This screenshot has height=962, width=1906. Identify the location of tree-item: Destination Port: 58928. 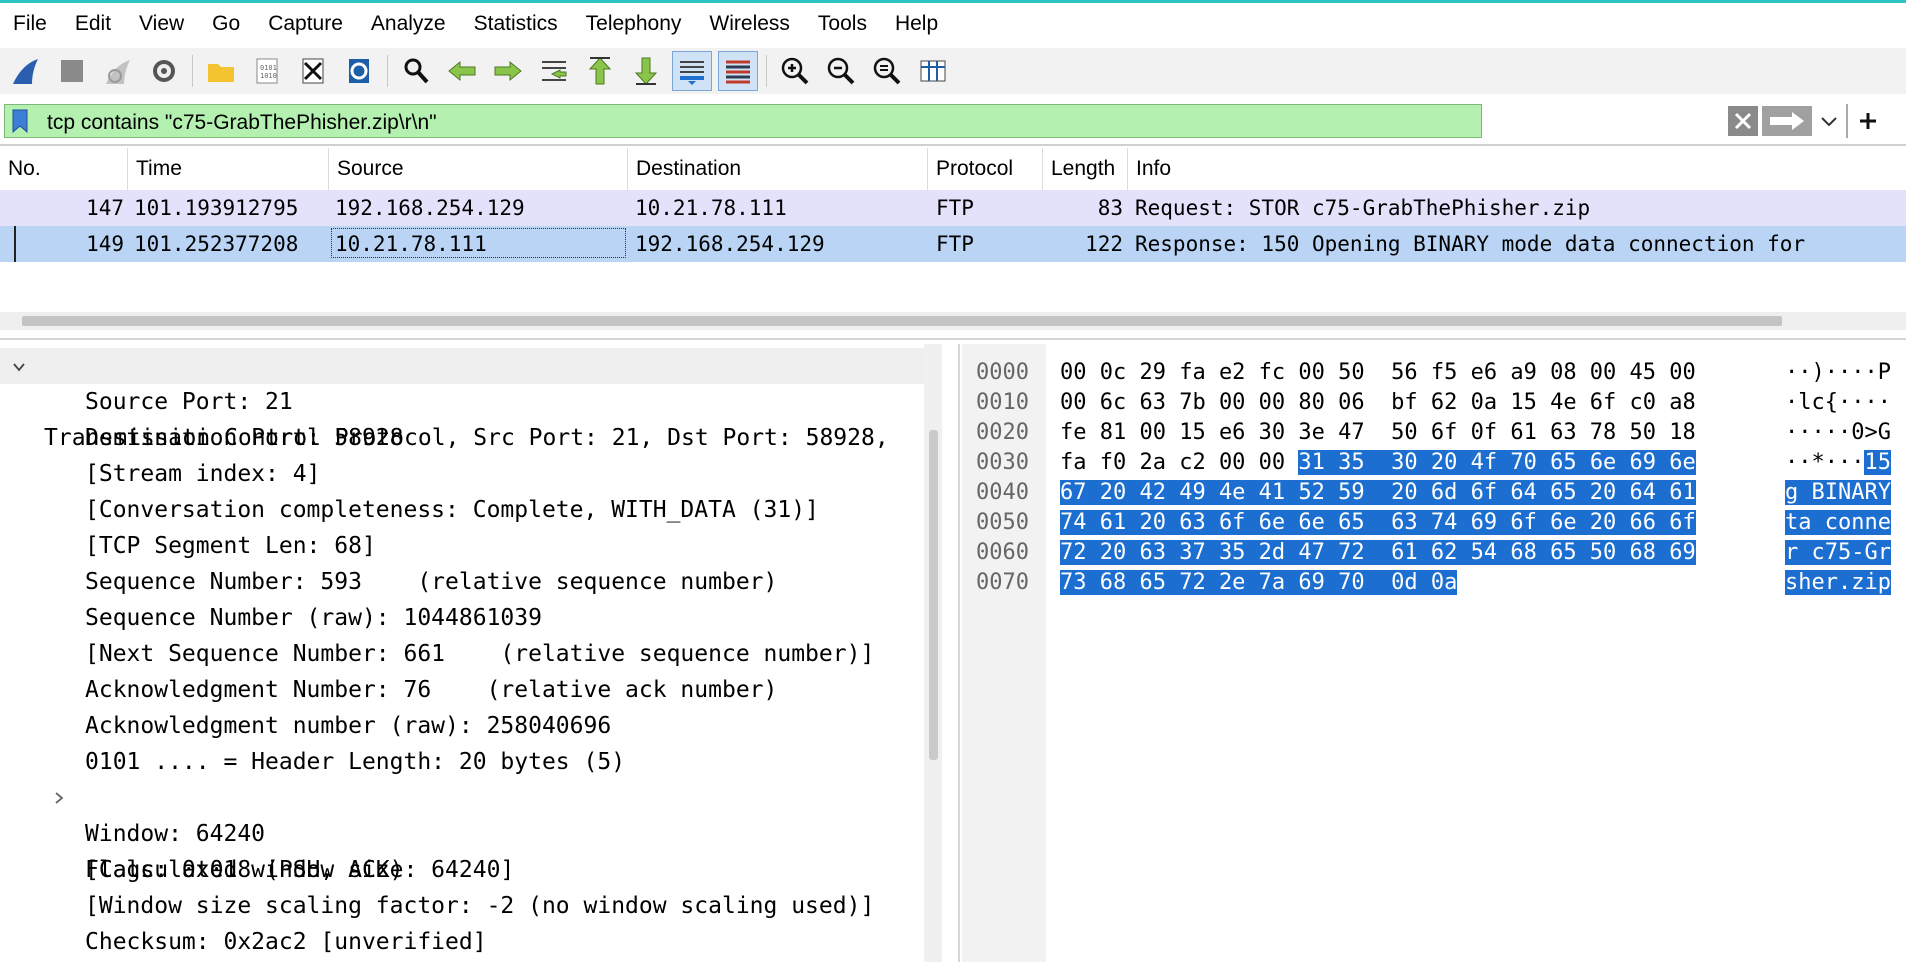
(465, 438).